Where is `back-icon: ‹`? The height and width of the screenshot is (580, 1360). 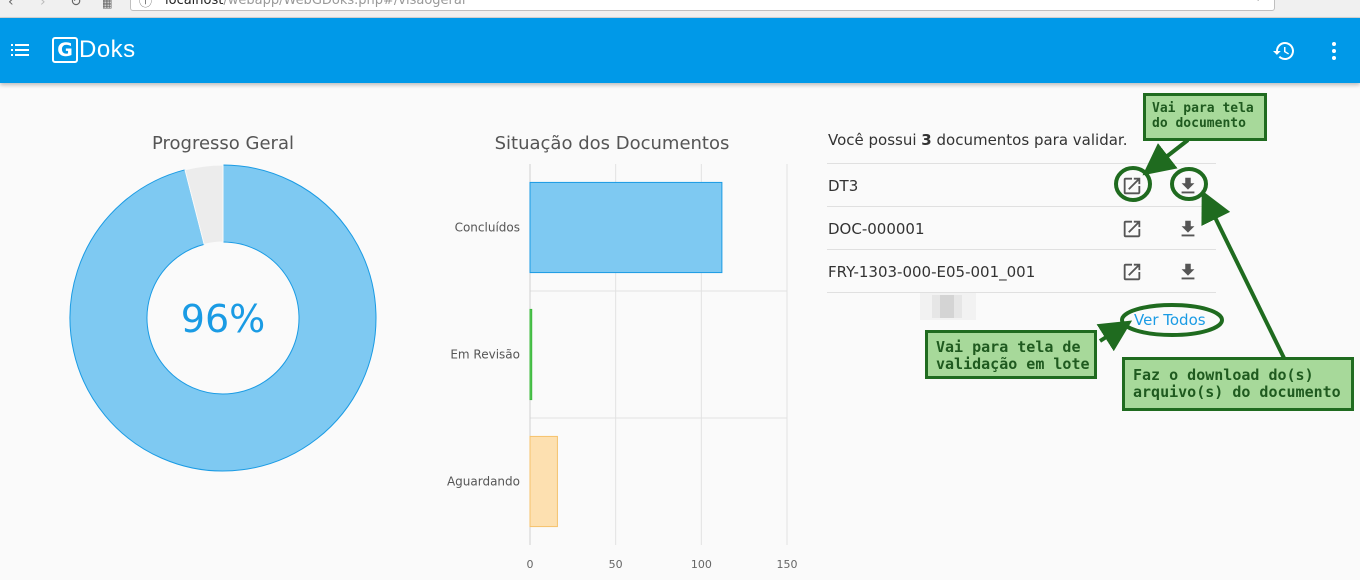
back-icon: ‹ is located at coordinates (11, 5).